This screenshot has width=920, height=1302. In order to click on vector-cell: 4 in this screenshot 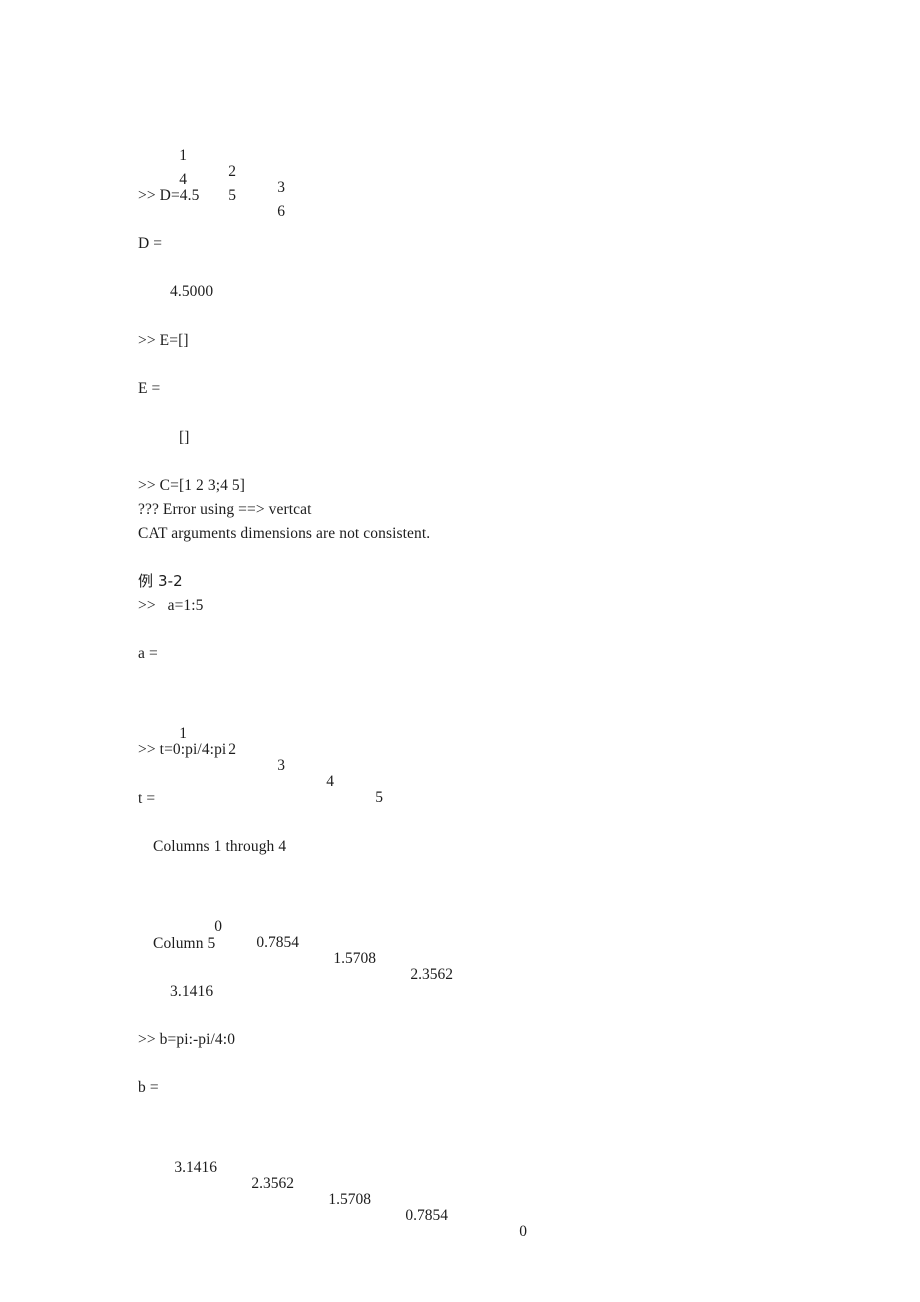, I will do `click(330, 781)`.